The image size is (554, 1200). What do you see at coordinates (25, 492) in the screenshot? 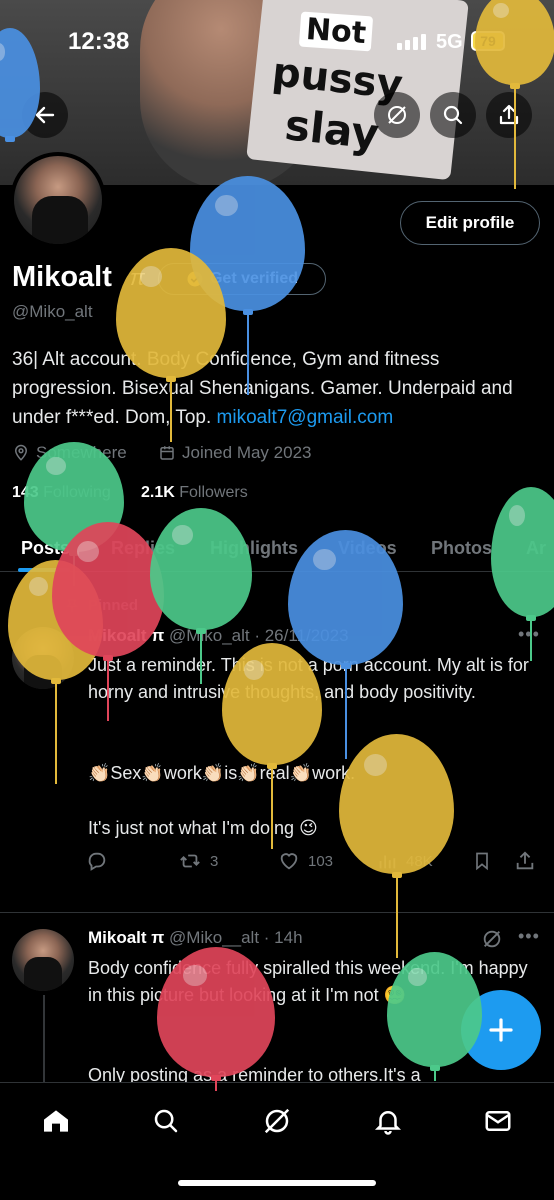
I see `following-count: 143` at bounding box center [25, 492].